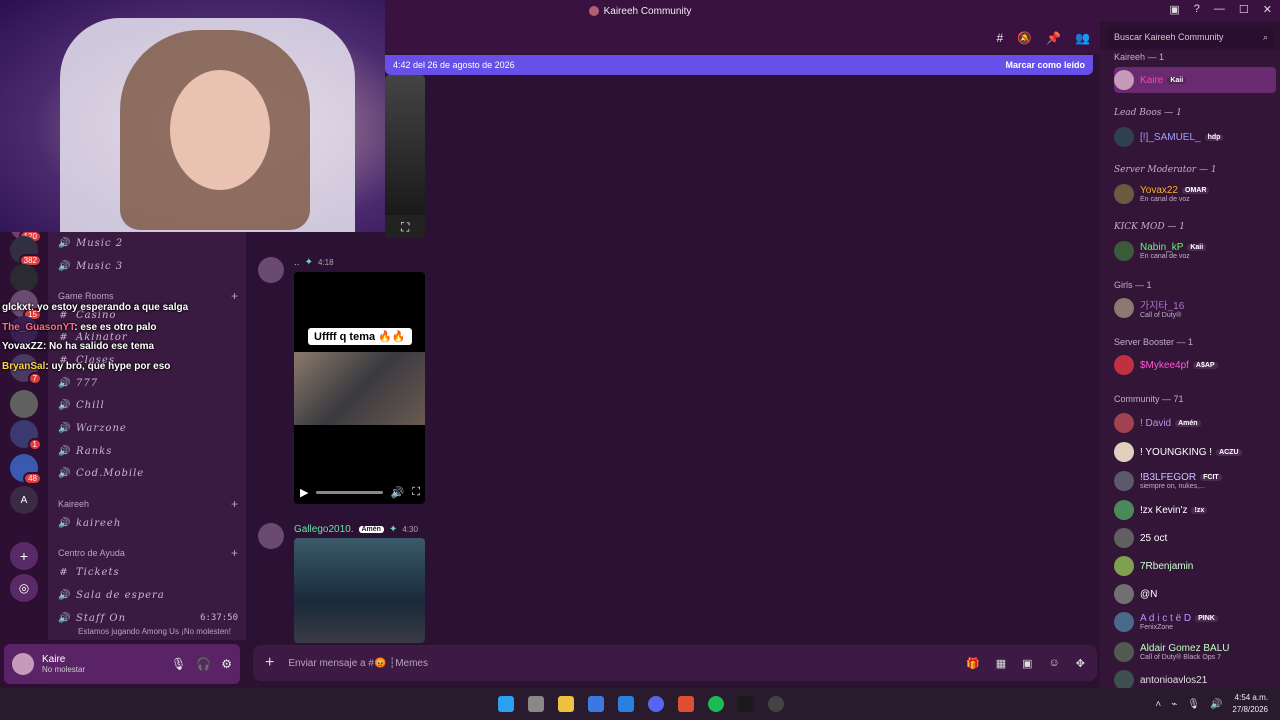 The height and width of the screenshot is (720, 1280). What do you see at coordinates (1053, 38) in the screenshot?
I see `pin-icon: 📌` at bounding box center [1053, 38].